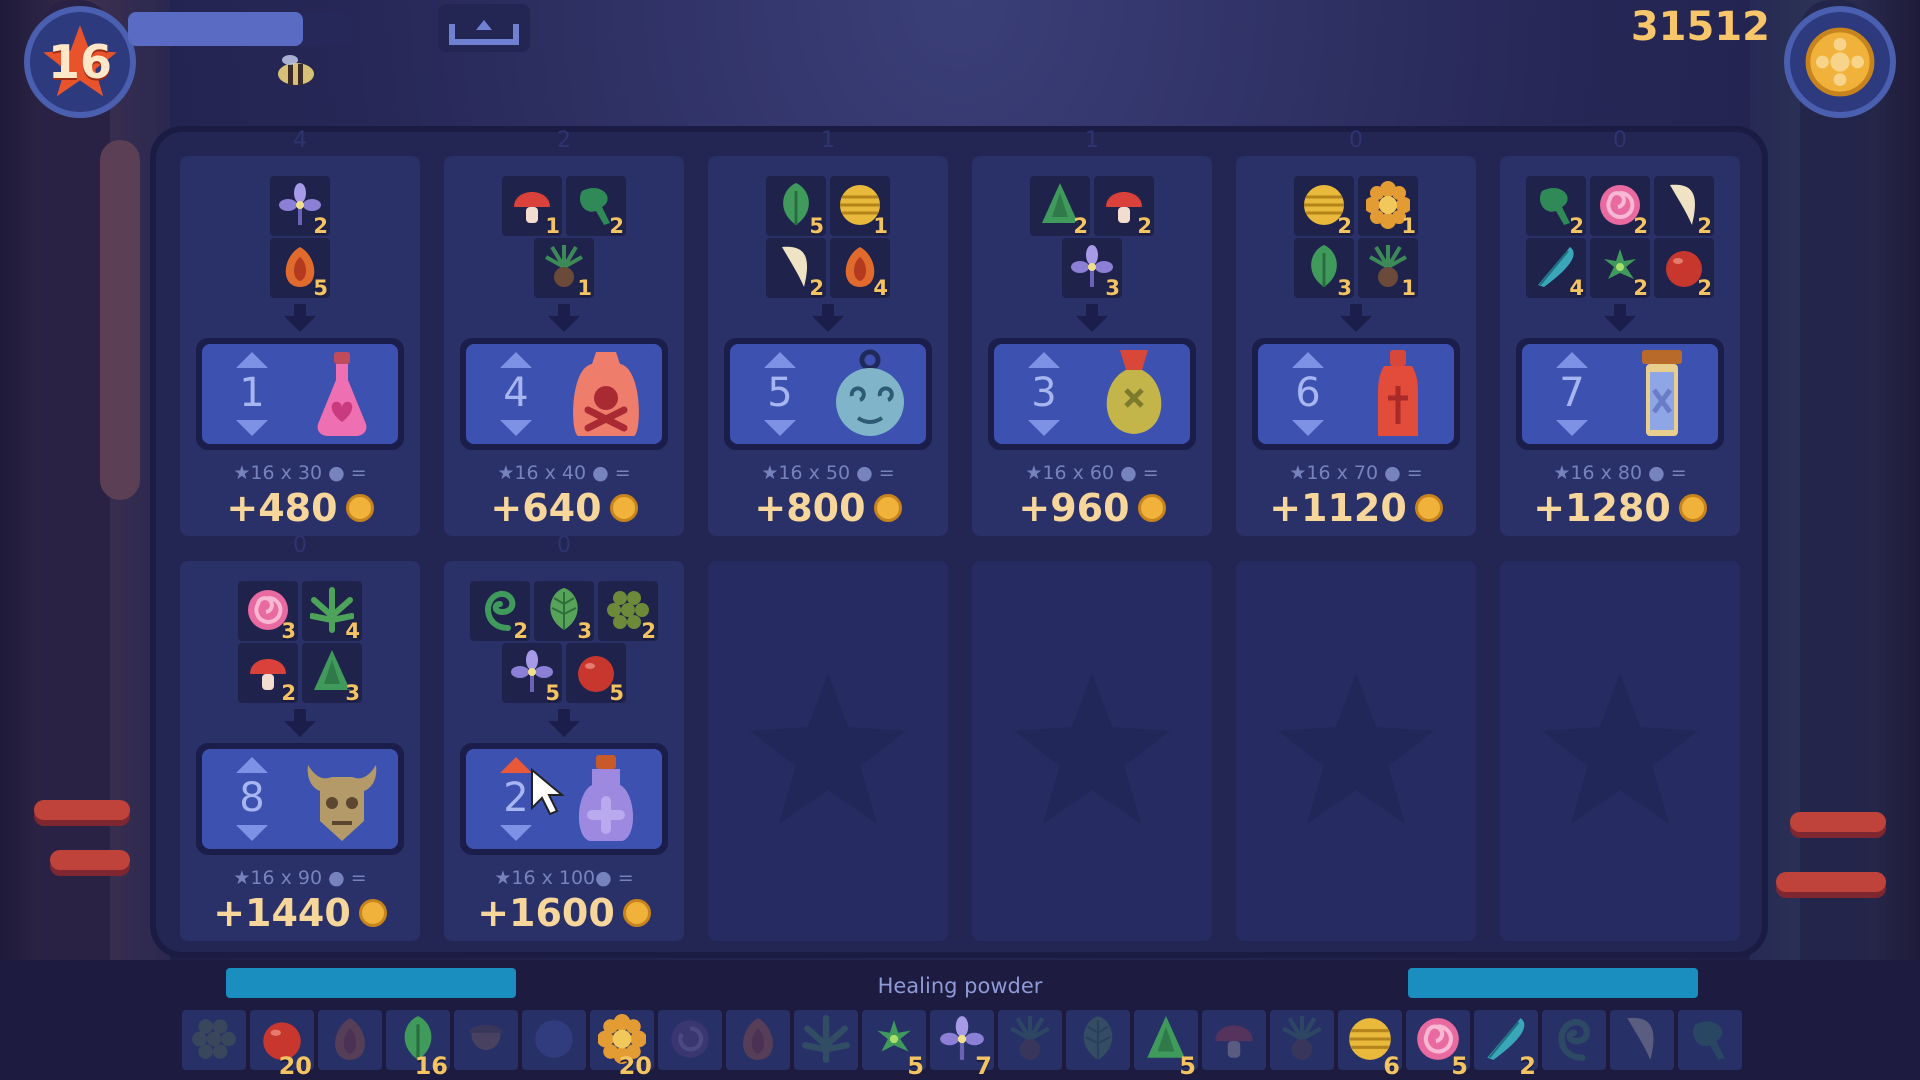 This screenshot has height=1080, width=1920. Describe the element at coordinates (1092, 332) in the screenshot. I see `recipe-card: 1 2 2 3 3 ★16 x 60 ● = +960` at that location.